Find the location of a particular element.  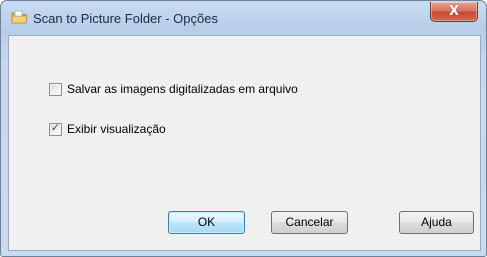

close-icon: X is located at coordinates (454, 11).